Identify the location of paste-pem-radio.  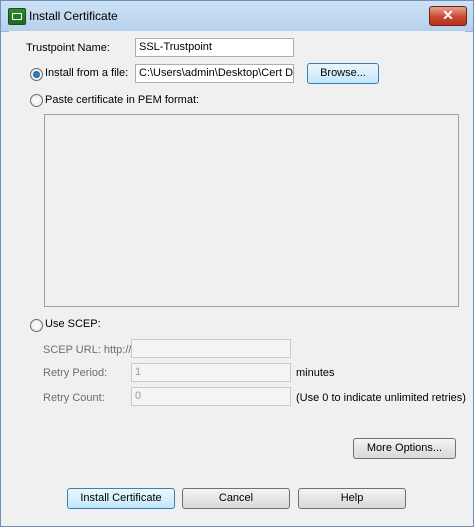
(36, 100).